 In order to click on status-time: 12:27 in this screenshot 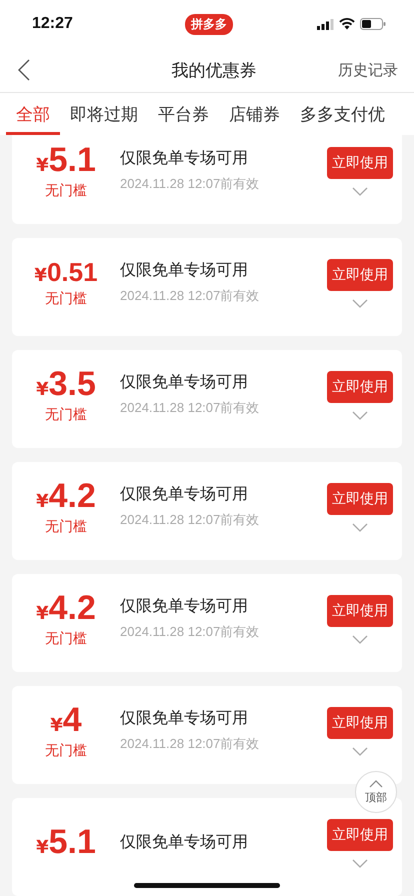, I will do `click(53, 24)`.